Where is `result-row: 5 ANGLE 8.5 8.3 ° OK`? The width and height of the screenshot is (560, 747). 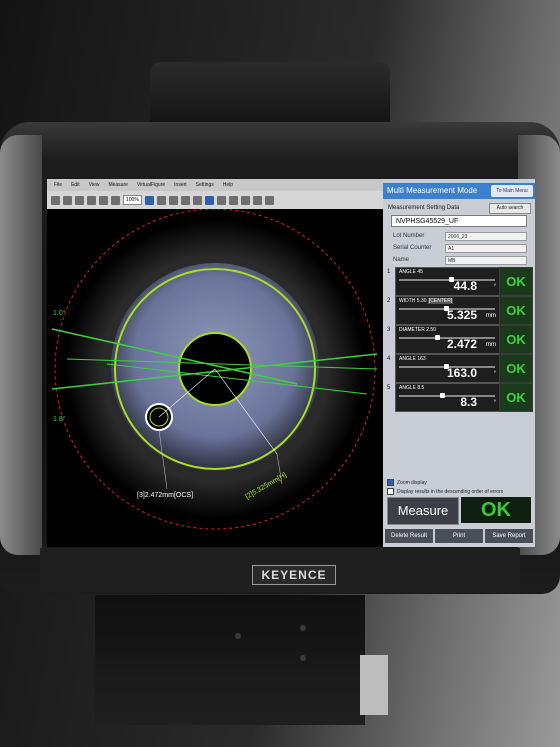 result-row: 5 ANGLE 8.5 8.3 ° OK is located at coordinates (459, 397).